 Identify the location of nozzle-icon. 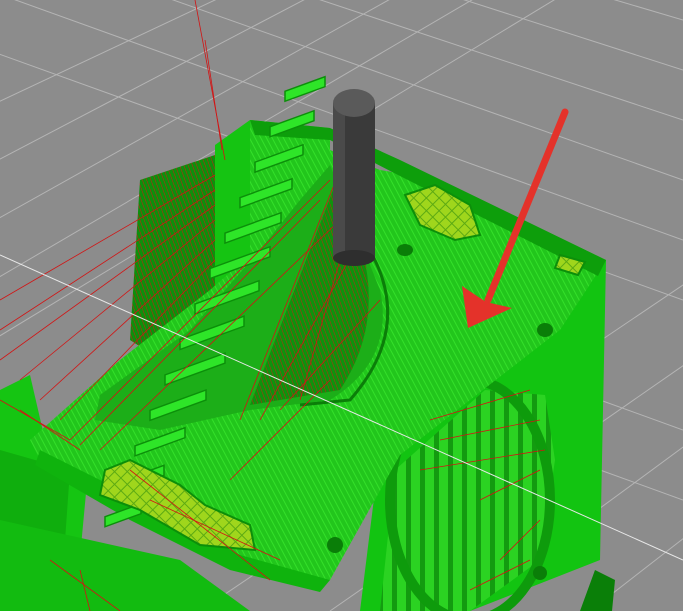
(354, 177).